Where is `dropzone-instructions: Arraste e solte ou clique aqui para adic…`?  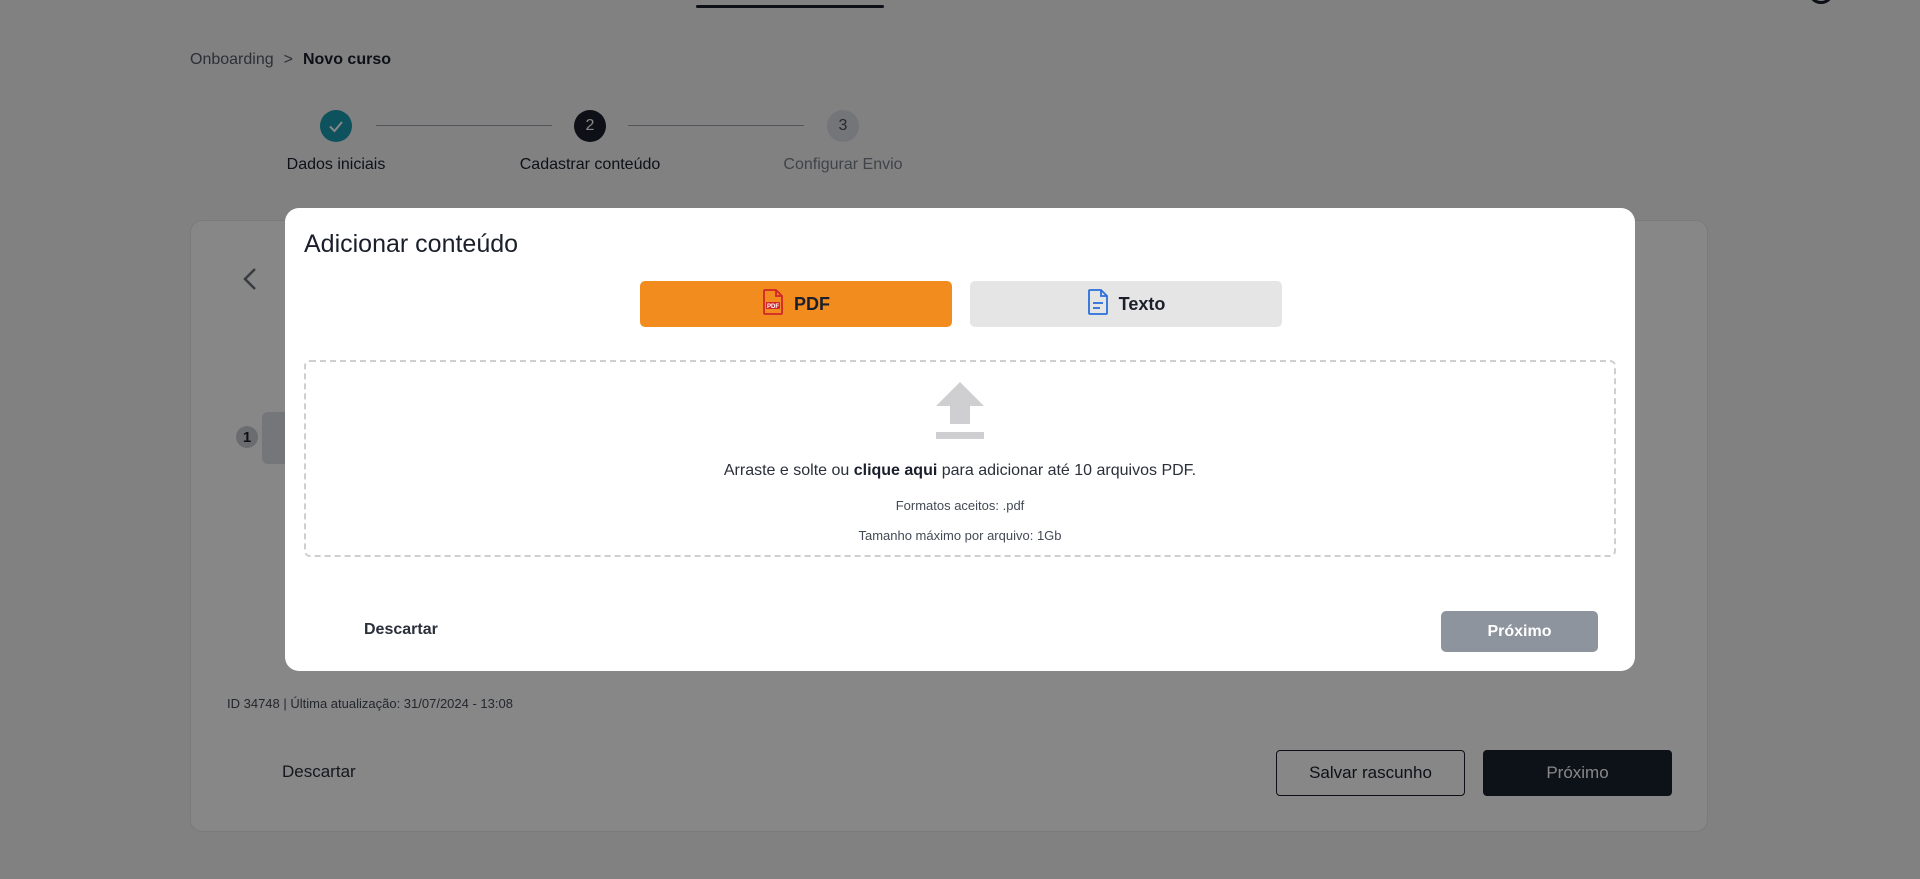
dropzone-instructions: Arraste e solte ou clique aqui para adic… is located at coordinates (960, 471).